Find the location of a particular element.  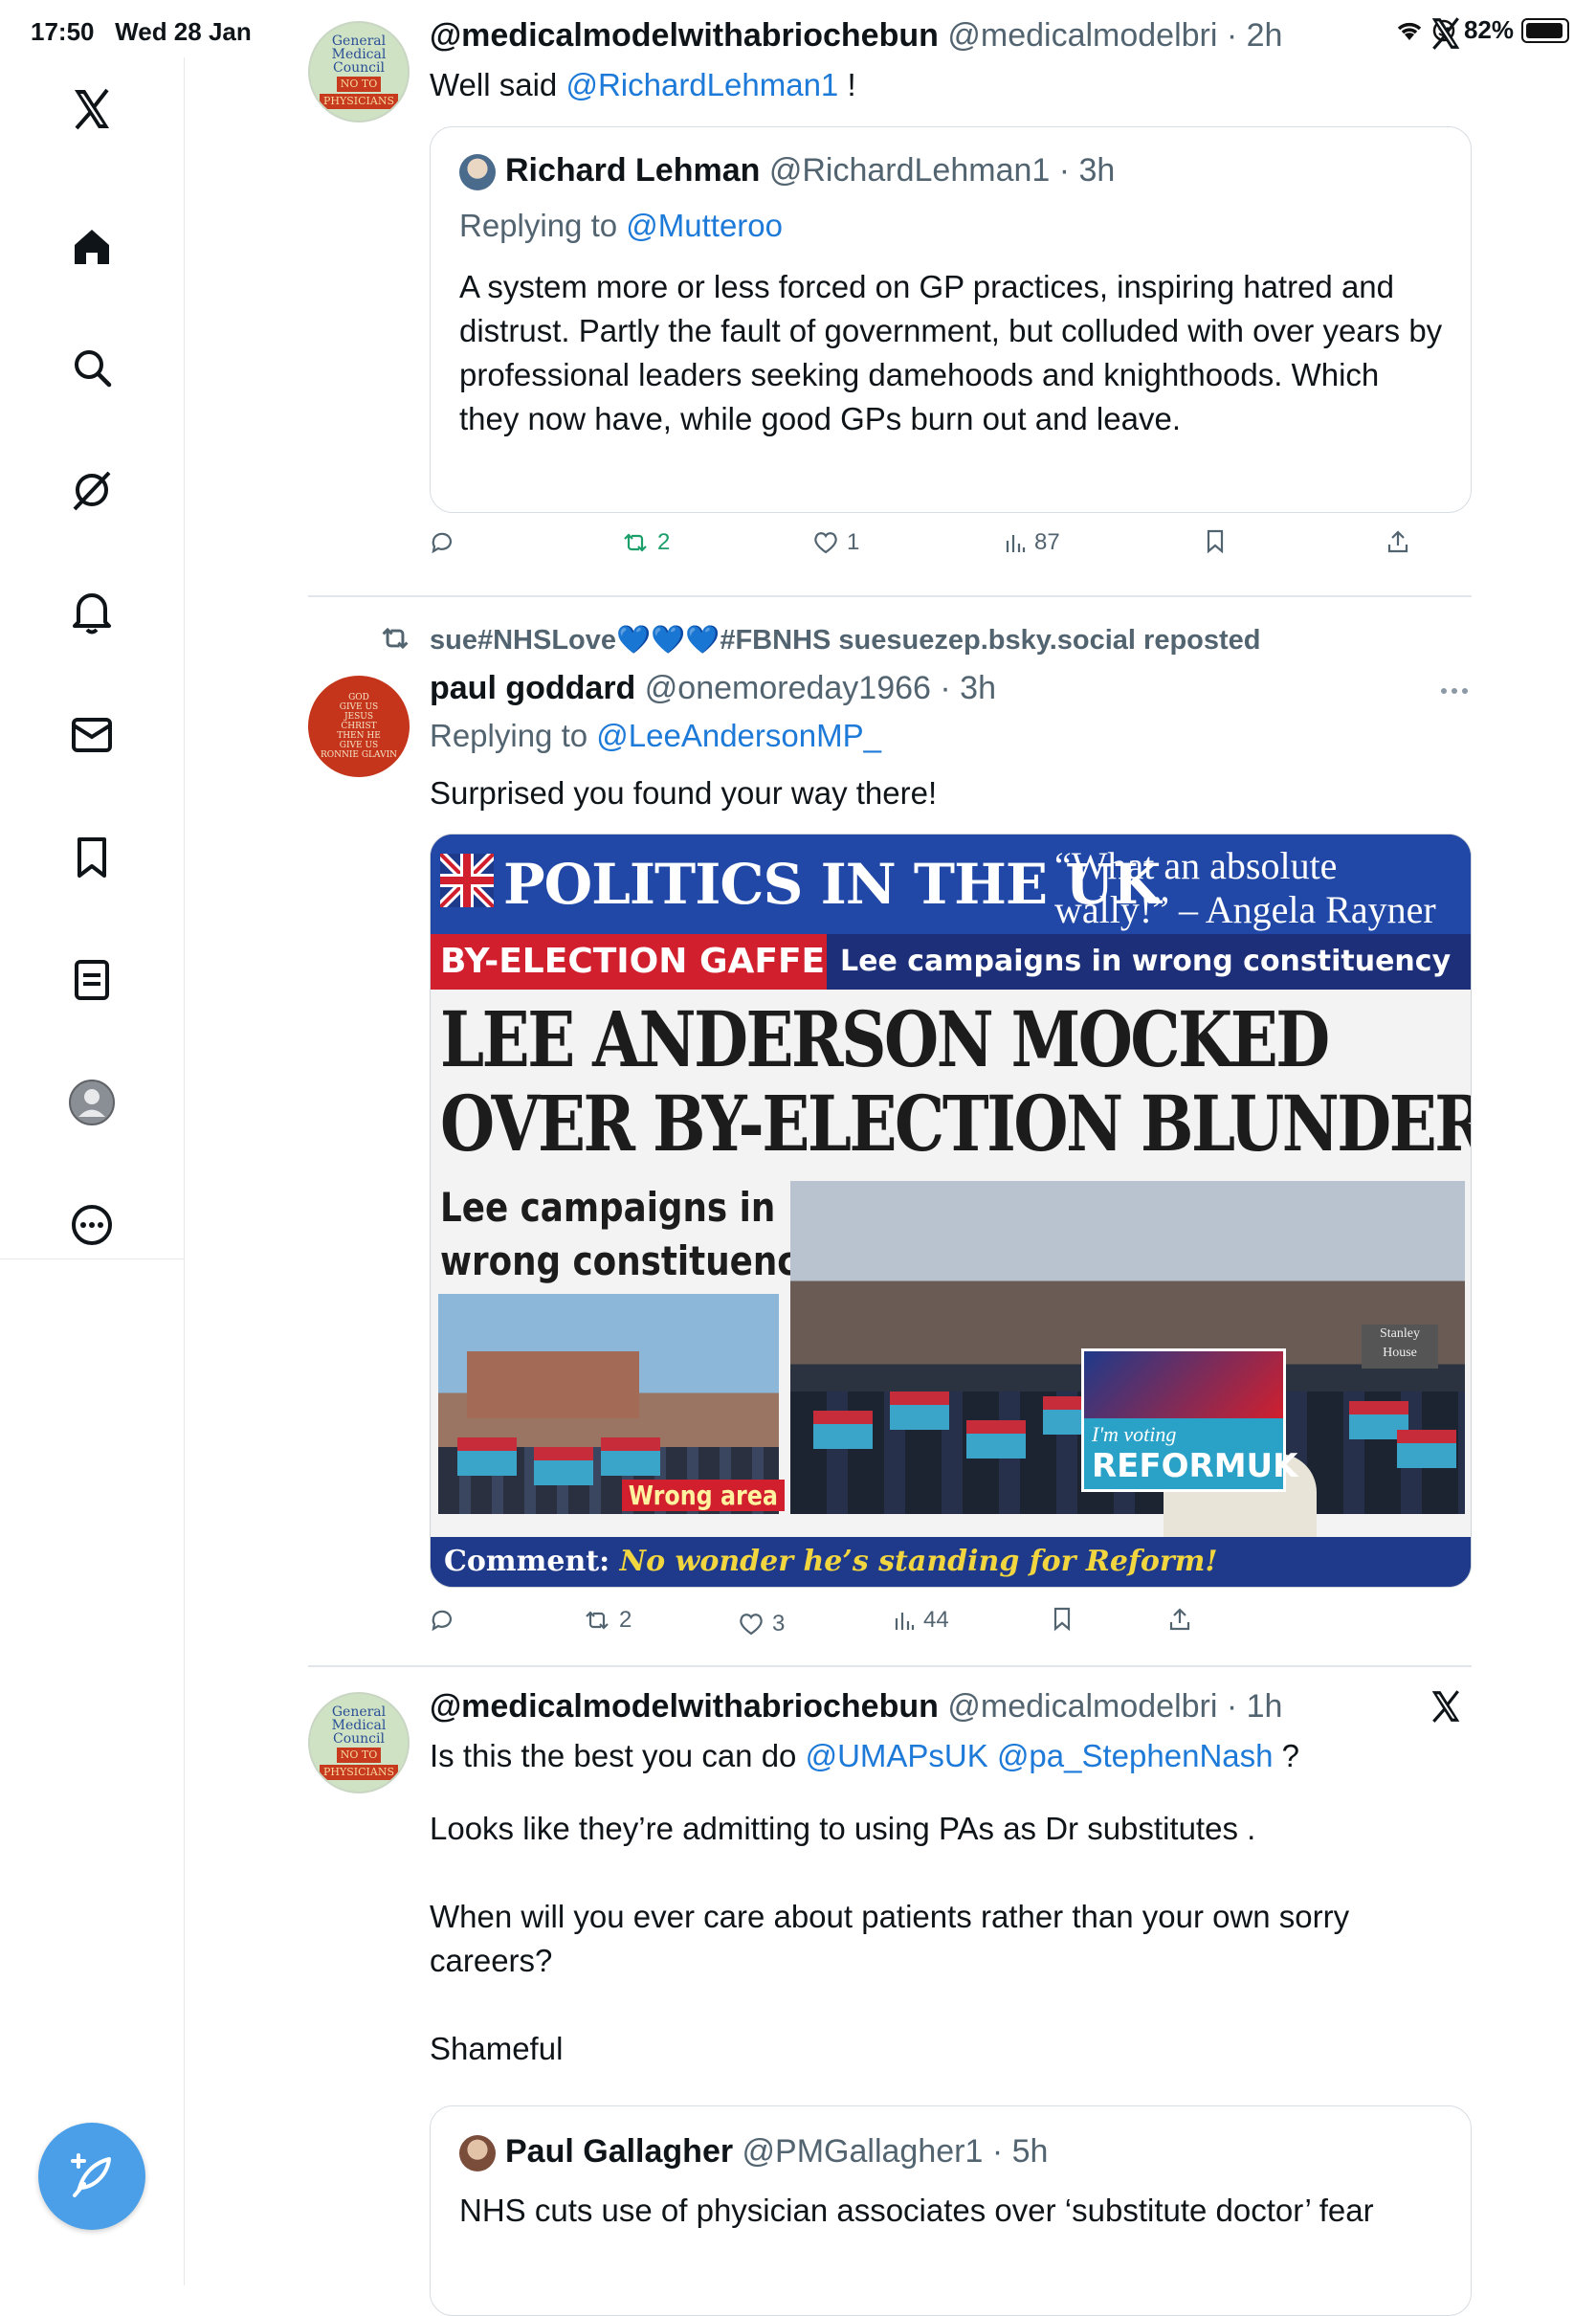

mention-link: @Mutteroo is located at coordinates (705, 225).